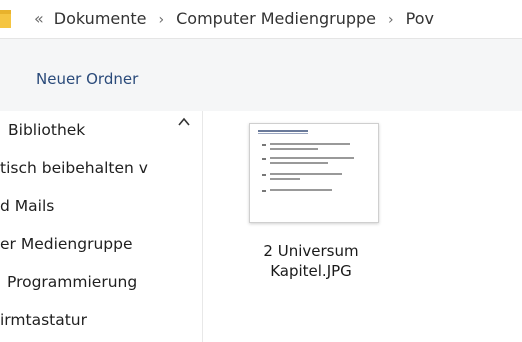 The image size is (522, 342). What do you see at coordinates (276, 18) in the screenshot?
I see `breadcrumb-item-computer-mediengruppe: Computer Mediengruppe` at bounding box center [276, 18].